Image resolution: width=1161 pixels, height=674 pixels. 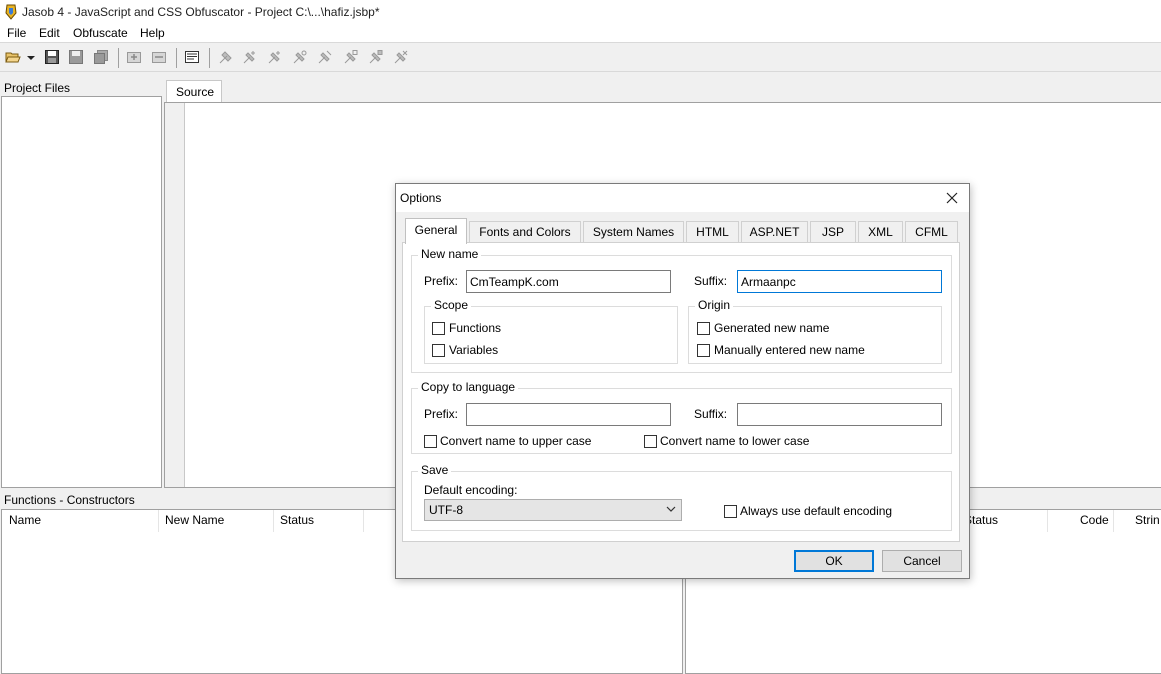 I want to click on app-icon, so click(x=11, y=12).